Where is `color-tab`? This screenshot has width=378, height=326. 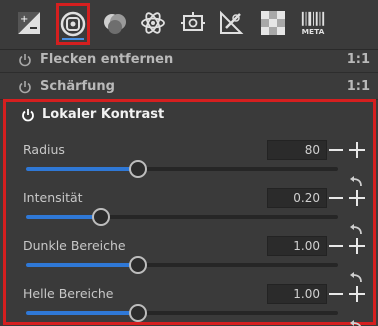 color-tab is located at coordinates (115, 23).